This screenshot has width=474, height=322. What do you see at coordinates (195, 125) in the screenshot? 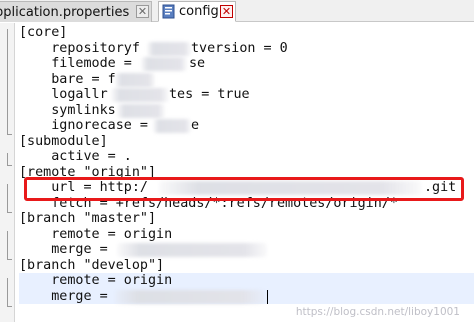
I see `code-text-tail: e` at bounding box center [195, 125].